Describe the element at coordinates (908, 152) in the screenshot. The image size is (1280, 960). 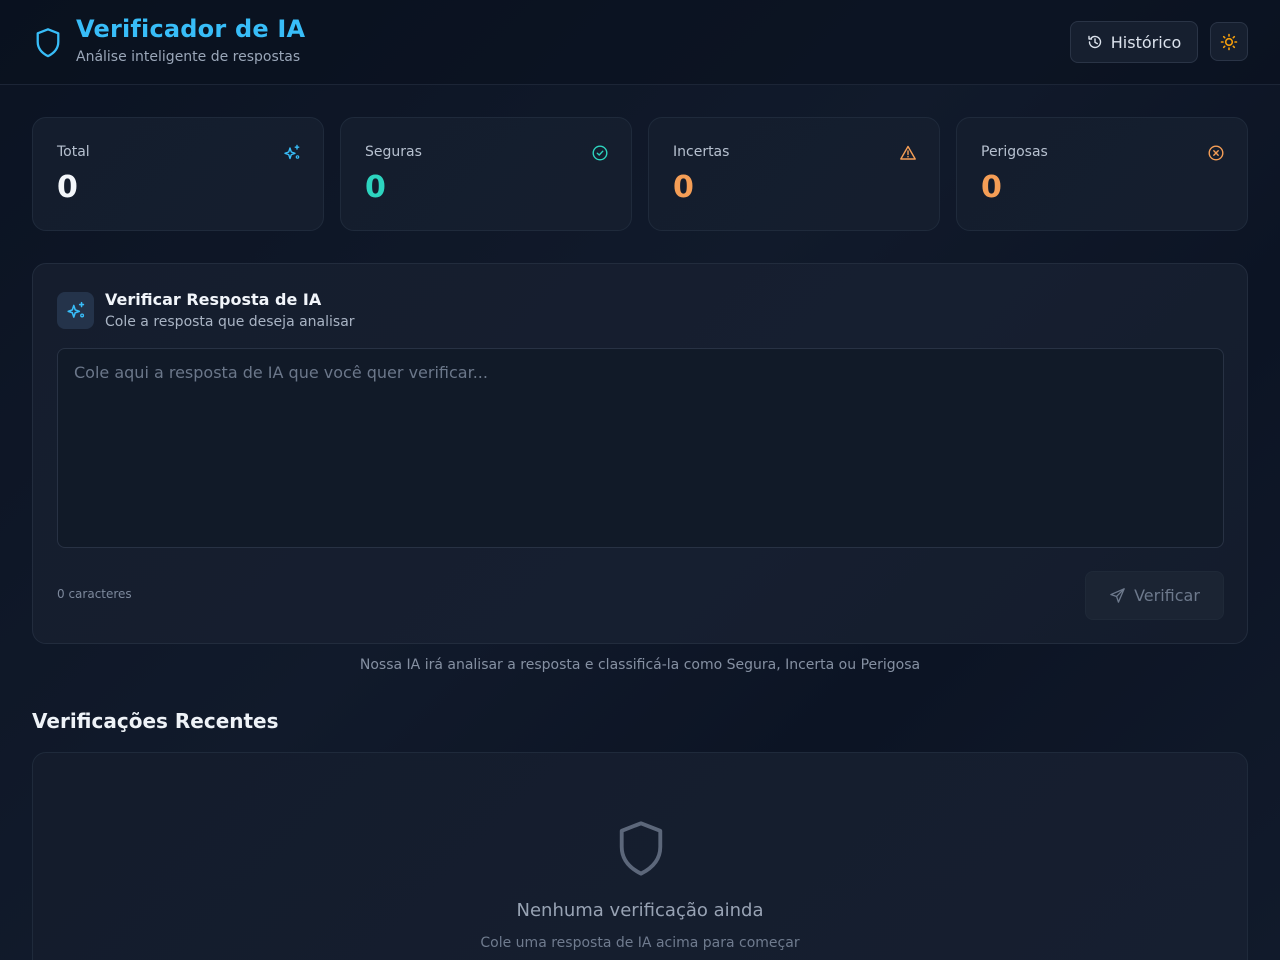
I see `warning-icon` at that location.